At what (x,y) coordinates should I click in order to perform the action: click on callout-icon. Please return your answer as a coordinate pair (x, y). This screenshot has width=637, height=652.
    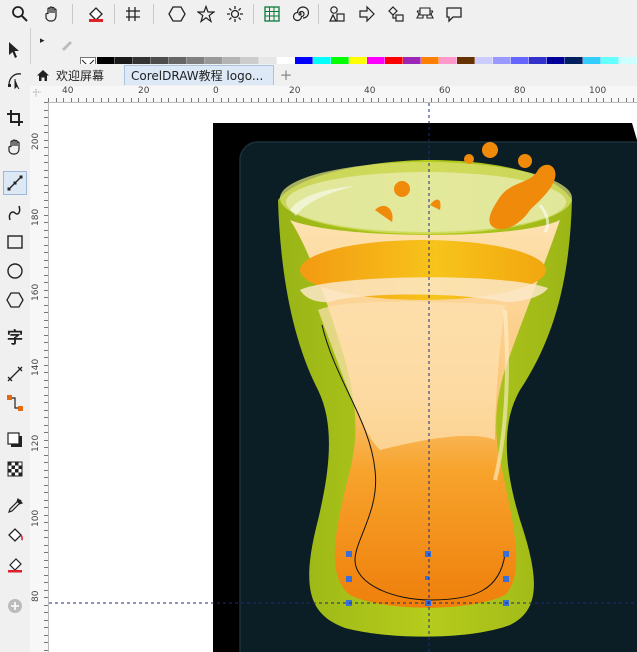
    Looking at the image, I should click on (454, 14).